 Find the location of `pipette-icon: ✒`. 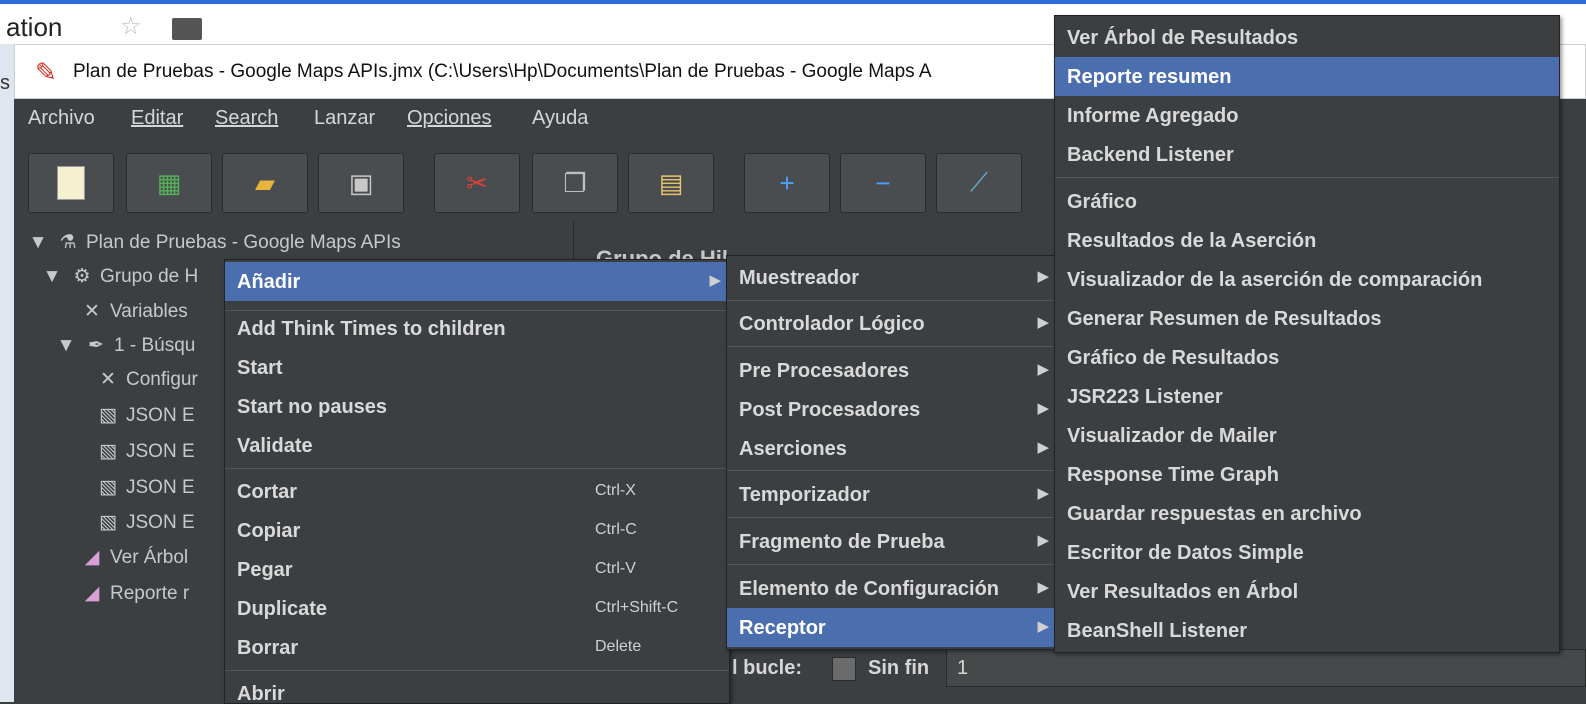

pipette-icon: ✒ is located at coordinates (96, 345).